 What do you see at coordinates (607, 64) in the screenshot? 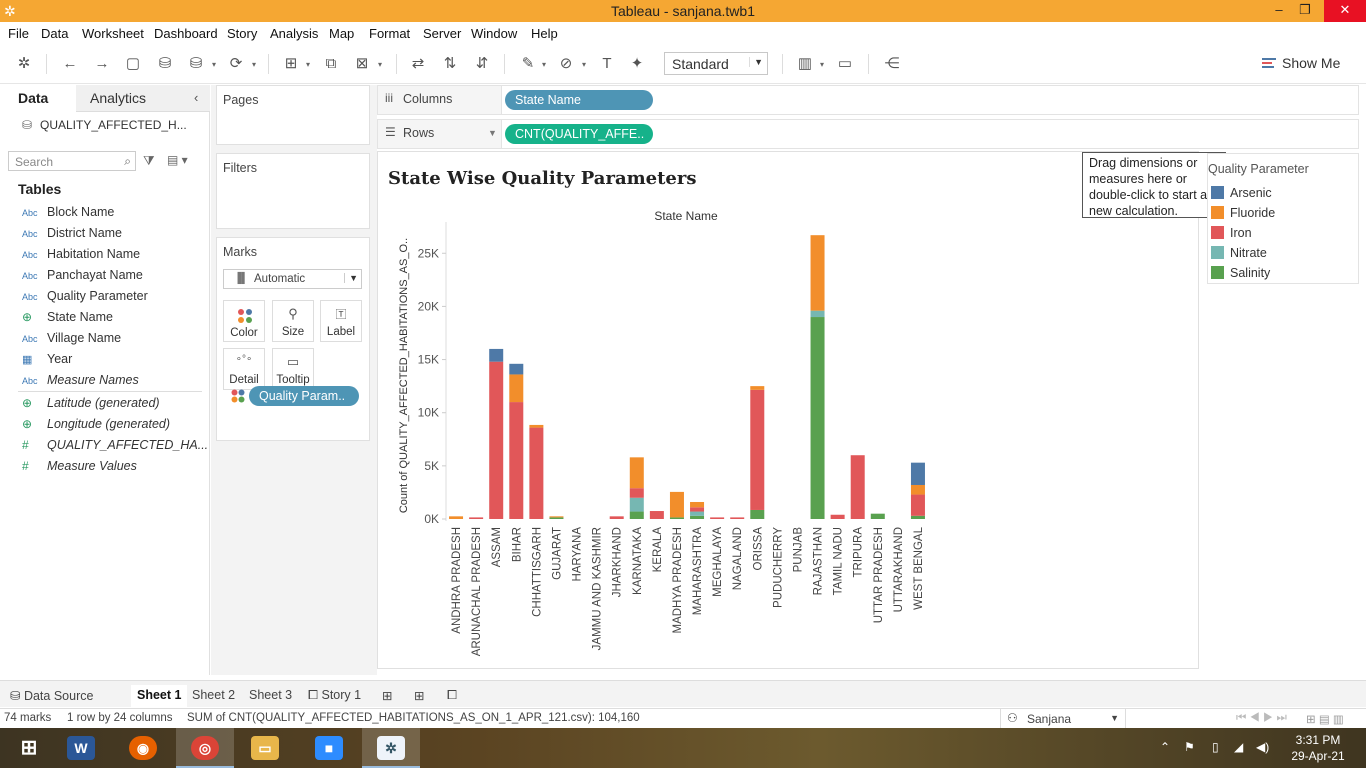
I see `show-labels-icon: T` at bounding box center [607, 64].